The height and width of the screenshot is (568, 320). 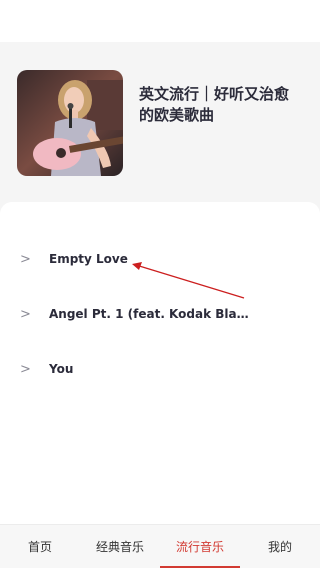 I want to click on tab-label: 我的, so click(x=279, y=547).